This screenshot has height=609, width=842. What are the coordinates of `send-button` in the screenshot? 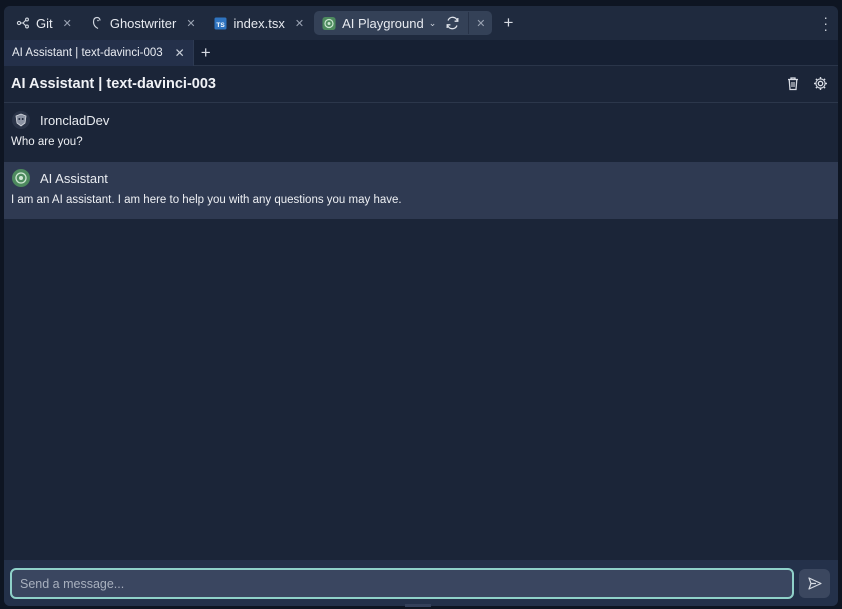 It's located at (814, 583).